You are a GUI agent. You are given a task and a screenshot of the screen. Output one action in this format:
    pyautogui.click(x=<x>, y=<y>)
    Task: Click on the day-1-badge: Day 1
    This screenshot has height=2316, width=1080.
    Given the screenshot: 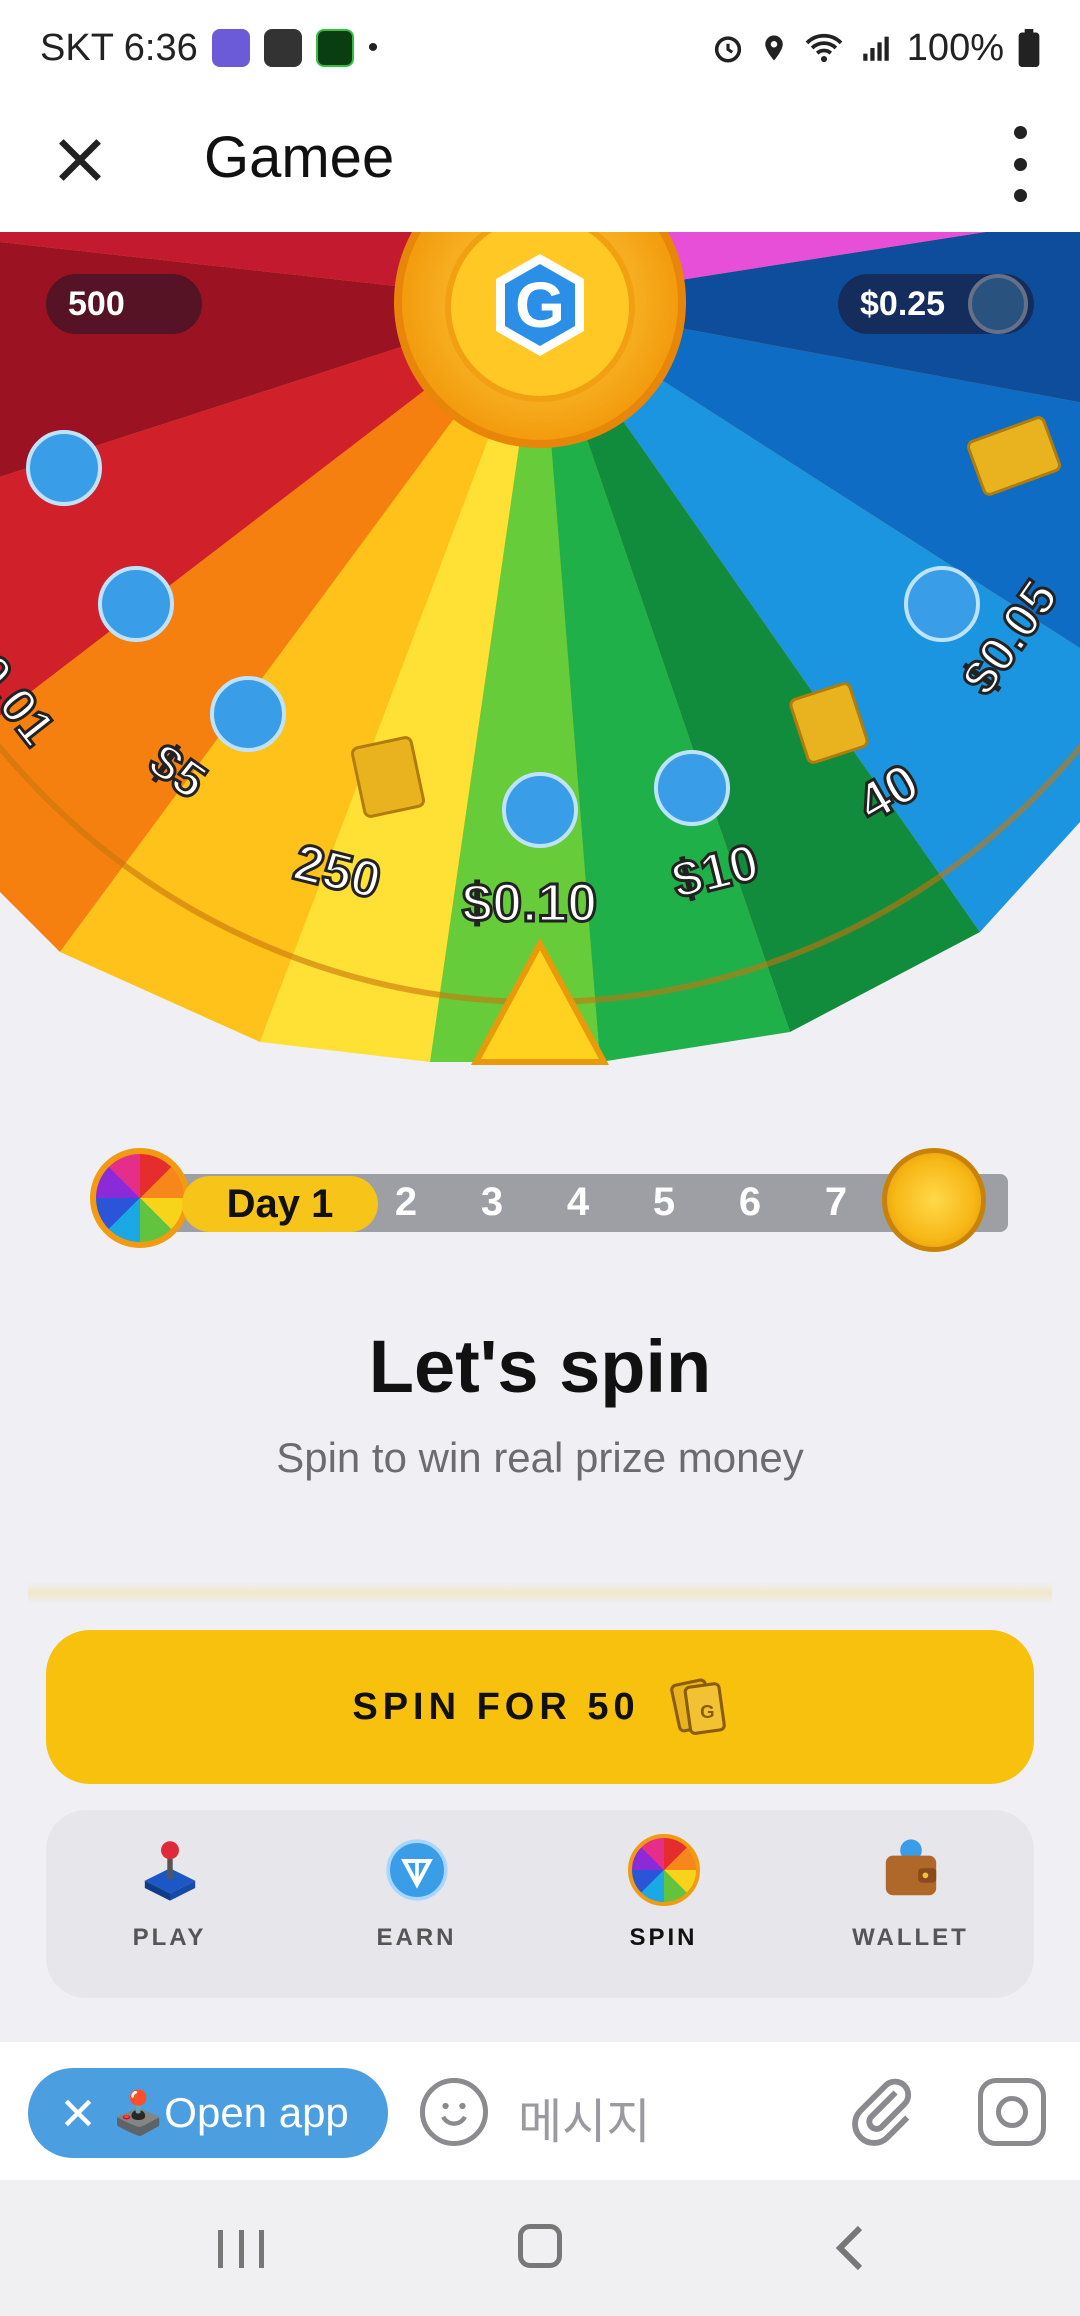 What is the action you would take?
    pyautogui.click(x=280, y=1204)
    